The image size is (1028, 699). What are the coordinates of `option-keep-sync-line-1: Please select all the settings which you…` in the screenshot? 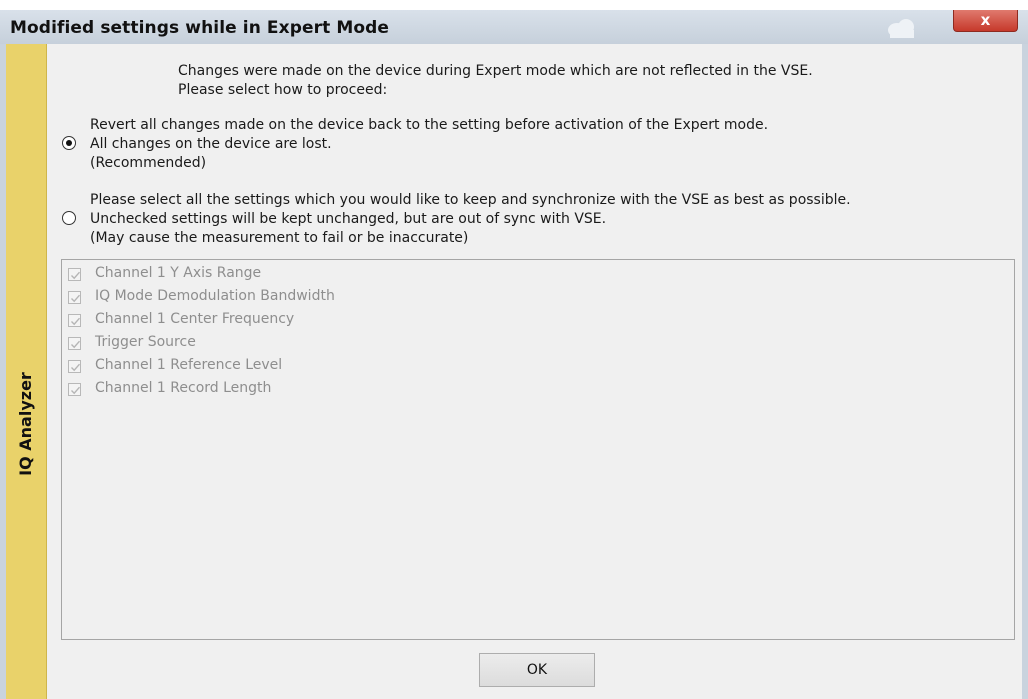 It's located at (470, 200).